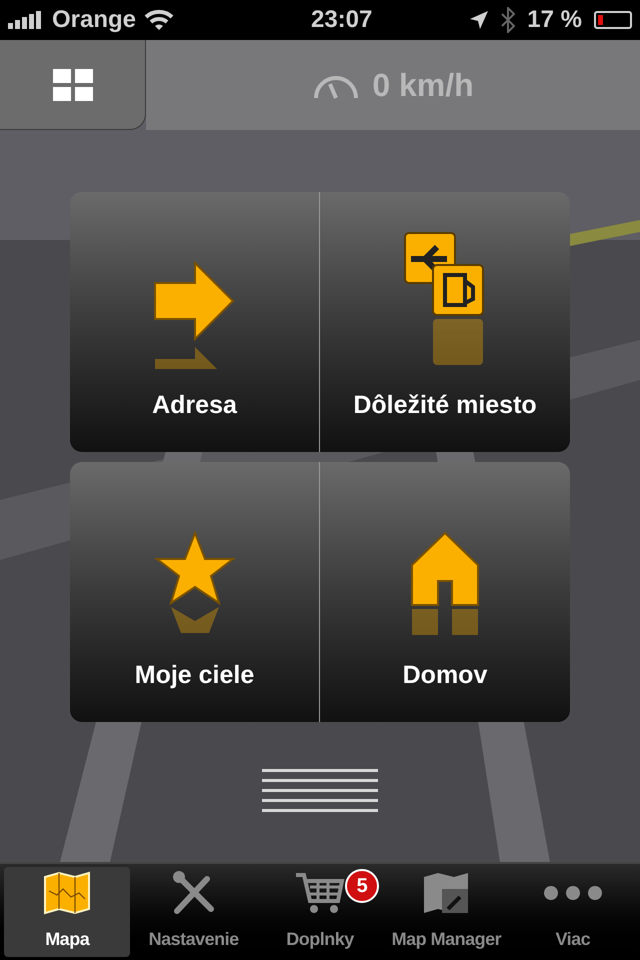 This screenshot has height=960, width=640. What do you see at coordinates (320, 792) in the screenshot?
I see `drag-handle-icon` at bounding box center [320, 792].